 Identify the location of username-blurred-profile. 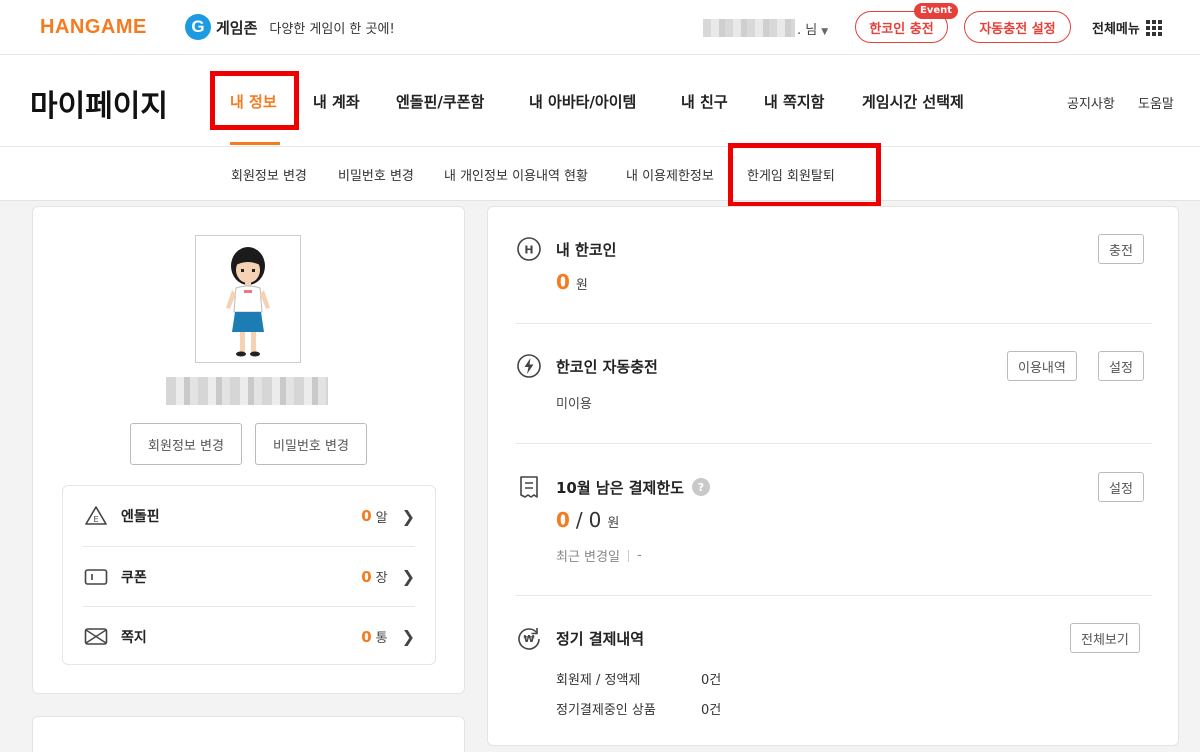
(247, 391).